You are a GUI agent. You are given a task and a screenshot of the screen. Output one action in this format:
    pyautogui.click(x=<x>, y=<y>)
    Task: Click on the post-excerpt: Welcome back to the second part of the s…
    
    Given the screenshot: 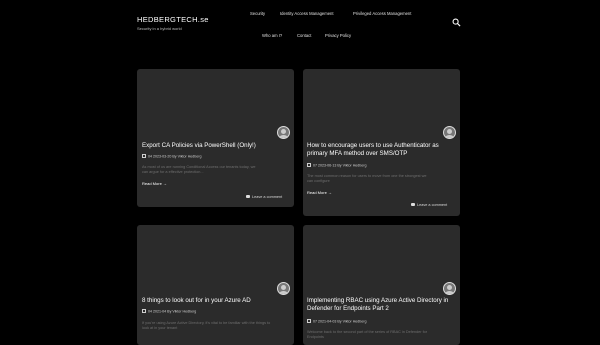 What is the action you would take?
    pyautogui.click(x=367, y=334)
    